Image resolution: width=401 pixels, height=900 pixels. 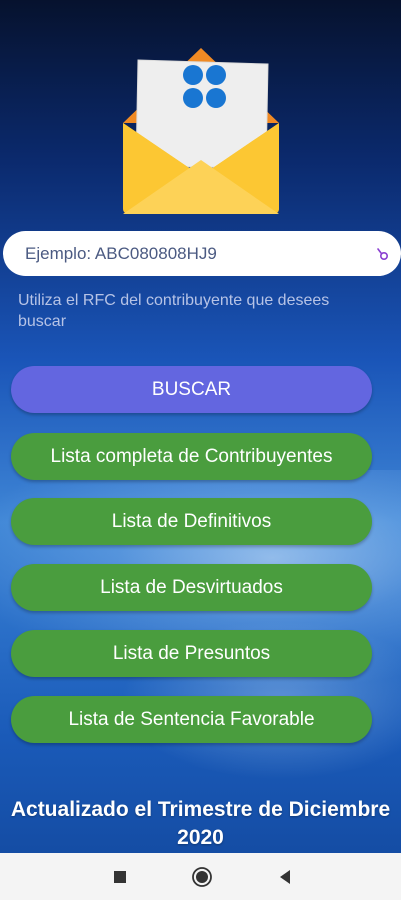 I want to click on home-button, so click(x=202, y=876).